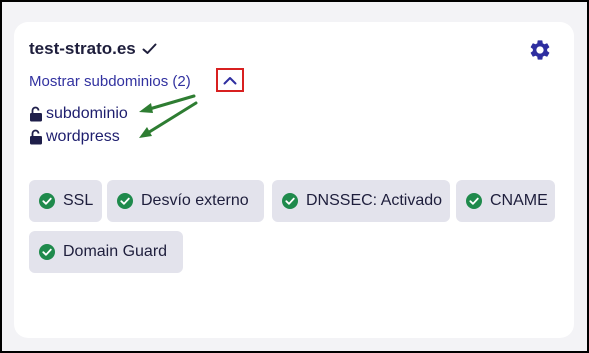 The width and height of the screenshot is (589, 353). What do you see at coordinates (149, 49) in the screenshot?
I see `check-icon` at bounding box center [149, 49].